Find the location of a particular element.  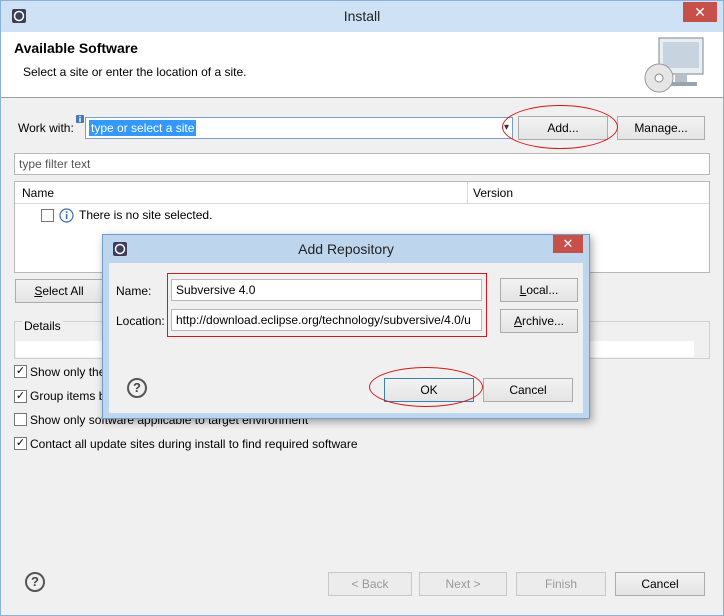

page-title: Available Software is located at coordinates (76, 48).